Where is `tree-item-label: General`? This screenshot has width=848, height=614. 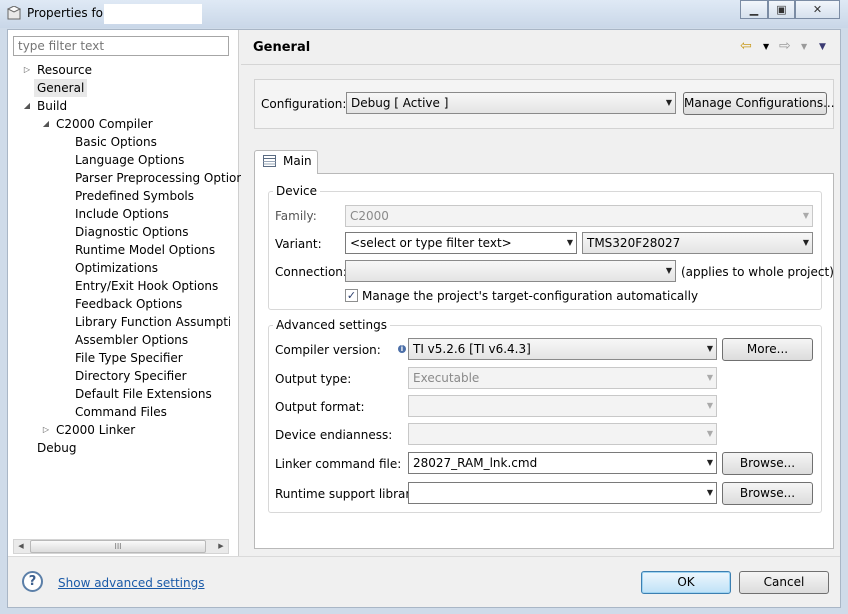
tree-item-label: General is located at coordinates (61, 88).